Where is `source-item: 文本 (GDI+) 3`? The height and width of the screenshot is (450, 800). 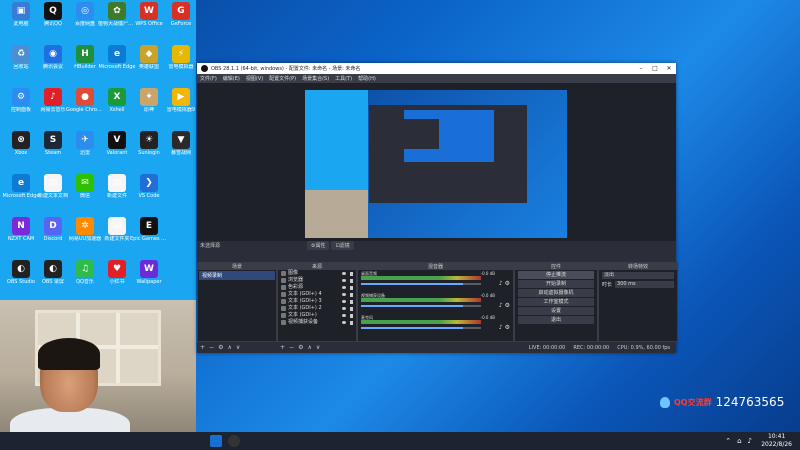 source-item: 文本 (GDI+) 3 is located at coordinates (317, 301).